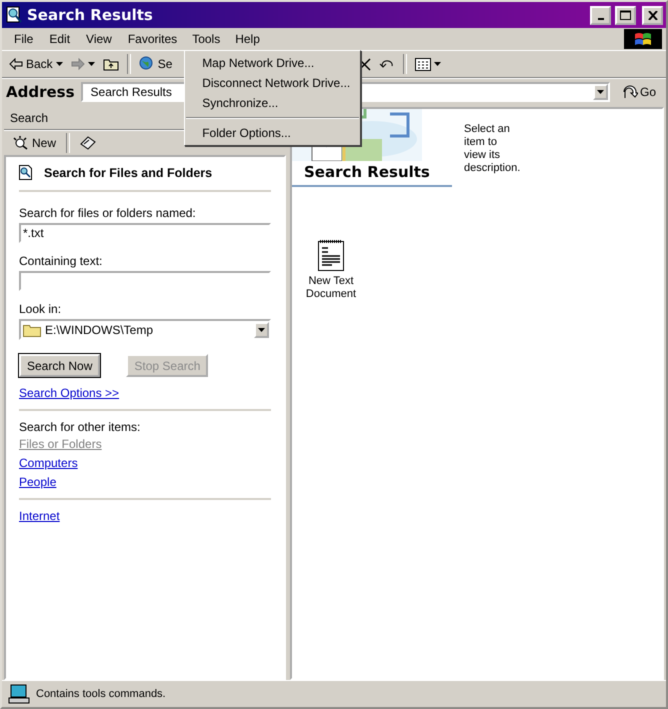 The height and width of the screenshot is (709, 668). Describe the element at coordinates (40, 92) in the screenshot. I see `address-label: Address` at that location.